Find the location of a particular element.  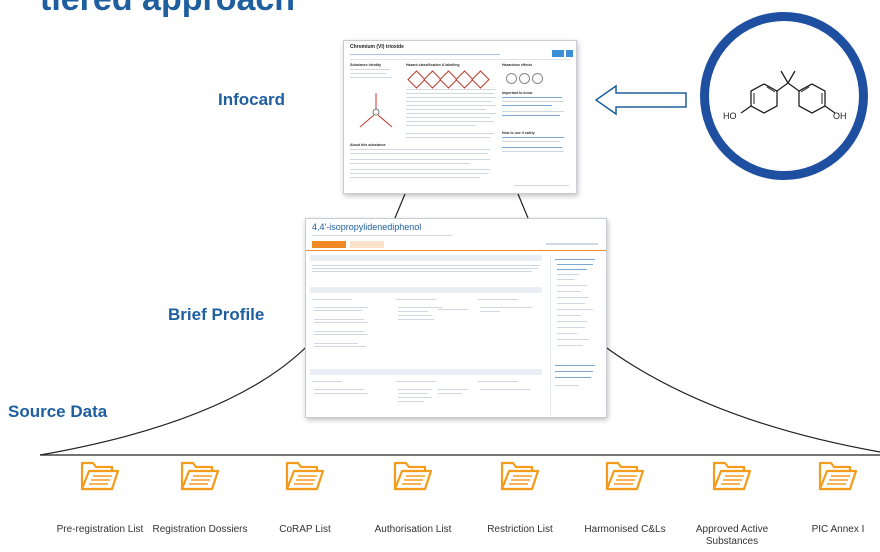

curve-left is located at coordinates (177, 396).